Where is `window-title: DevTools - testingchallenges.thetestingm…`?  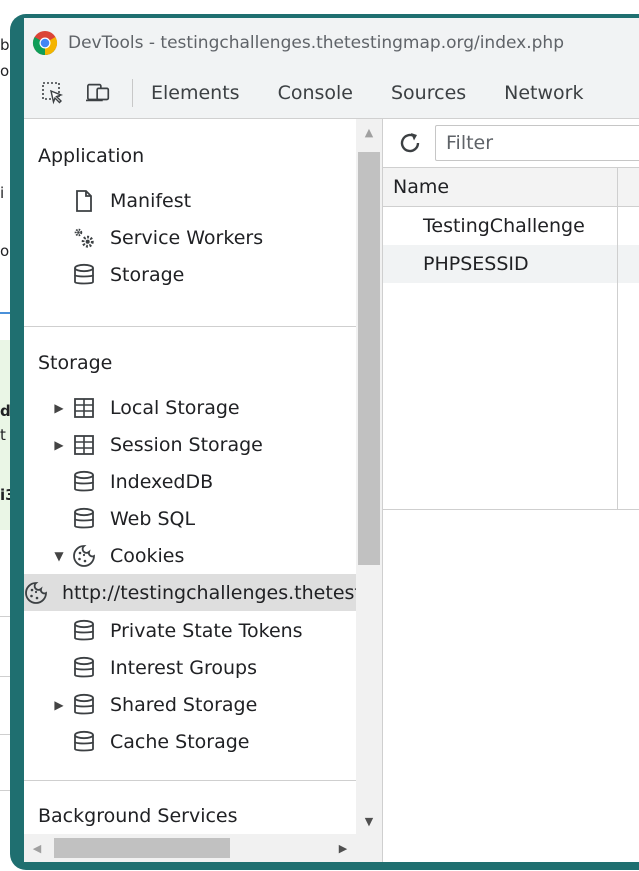
window-title: DevTools - testingchallenges.thetestingm… is located at coordinates (316, 43).